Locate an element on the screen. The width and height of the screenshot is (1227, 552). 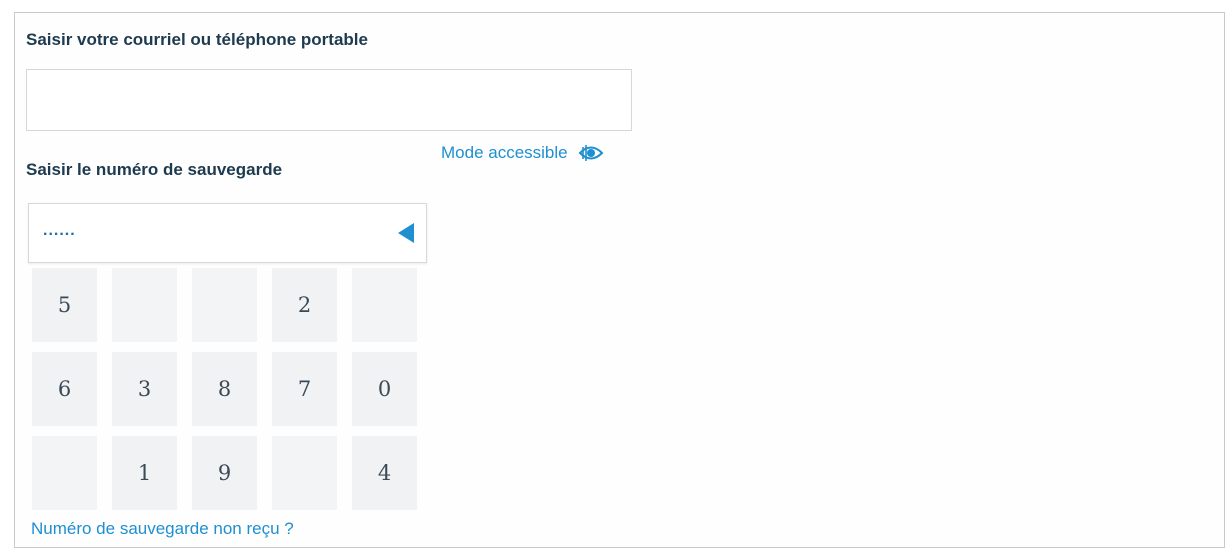
keypad-key: 5 is located at coordinates (64, 305).